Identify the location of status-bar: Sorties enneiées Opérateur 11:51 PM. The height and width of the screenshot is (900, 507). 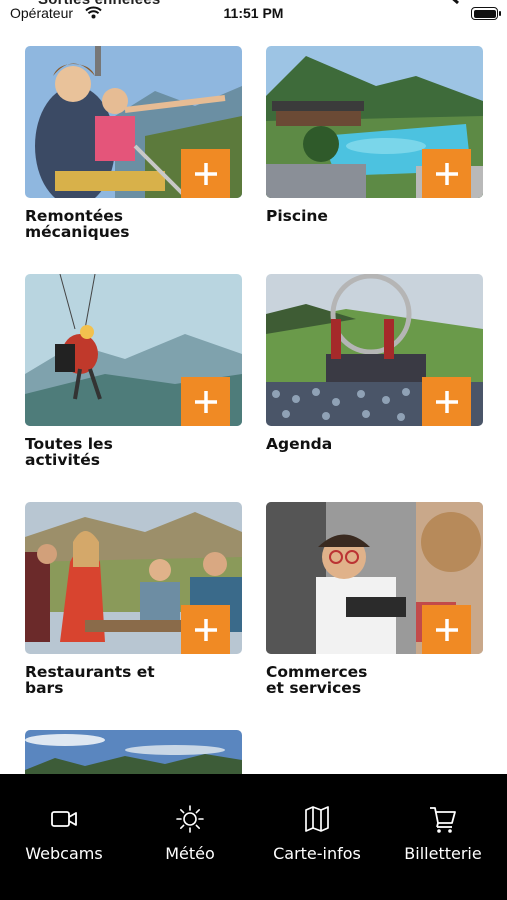
(253, 13).